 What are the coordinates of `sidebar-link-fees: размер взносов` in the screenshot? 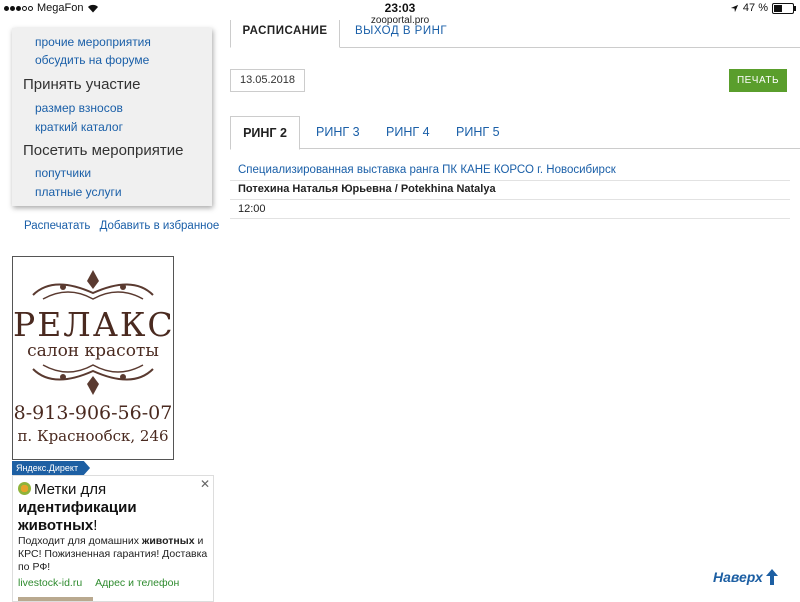 It's located at (79, 108).